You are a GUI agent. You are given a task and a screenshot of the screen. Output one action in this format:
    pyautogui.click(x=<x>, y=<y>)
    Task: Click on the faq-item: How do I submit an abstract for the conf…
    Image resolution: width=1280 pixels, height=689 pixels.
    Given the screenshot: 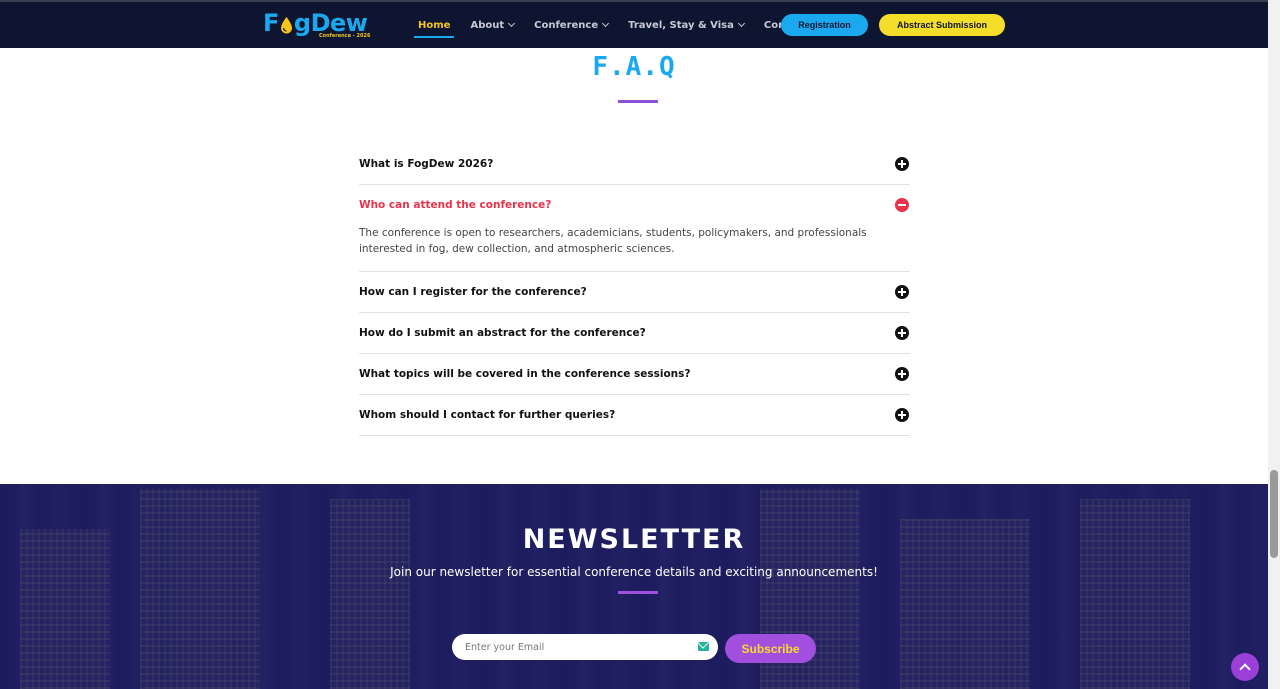 What is the action you would take?
    pyautogui.click(x=634, y=333)
    